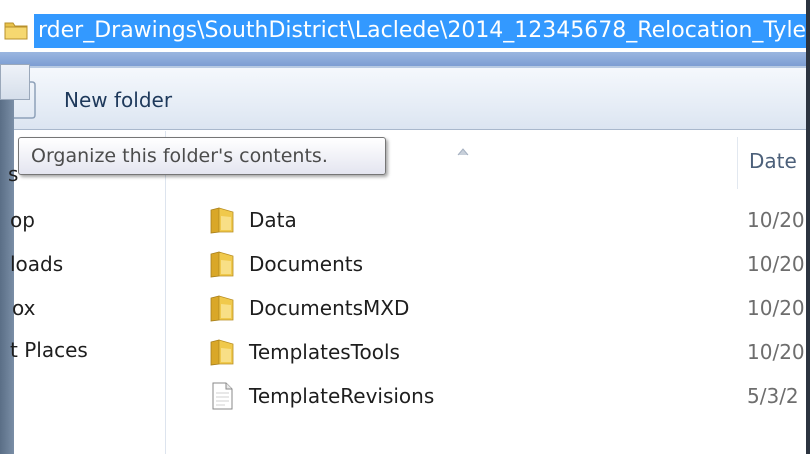 This screenshot has width=810, height=454. I want to click on address-bar-bottom-strip, so click(403, 59).